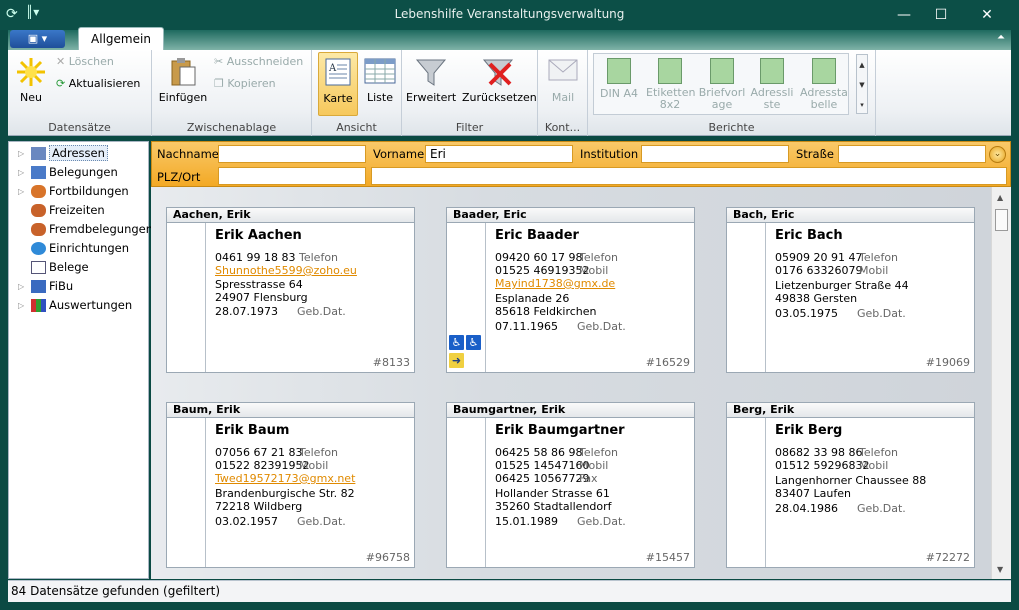  I want to click on nav-auswertungen: ▷ Auswertungen, so click(78, 305).